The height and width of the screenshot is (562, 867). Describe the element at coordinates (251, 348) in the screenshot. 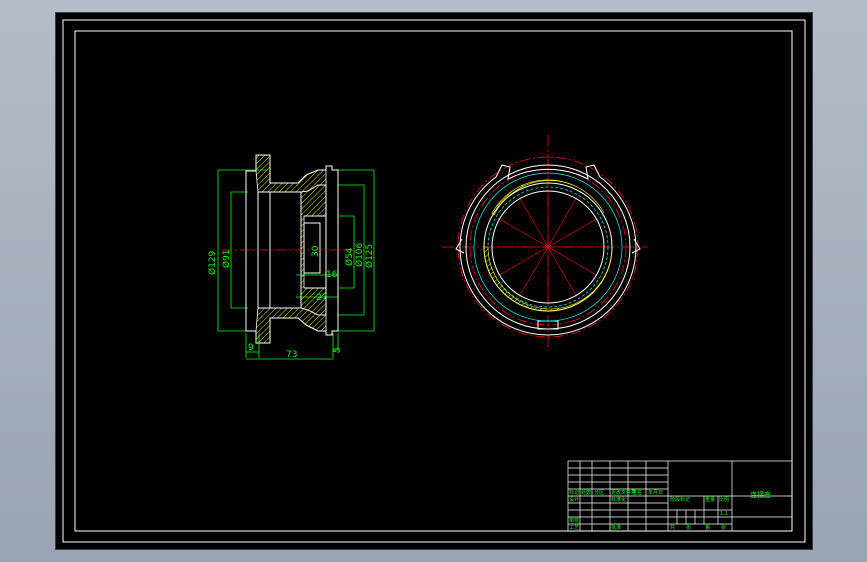

I see `dim-9: 9` at that location.